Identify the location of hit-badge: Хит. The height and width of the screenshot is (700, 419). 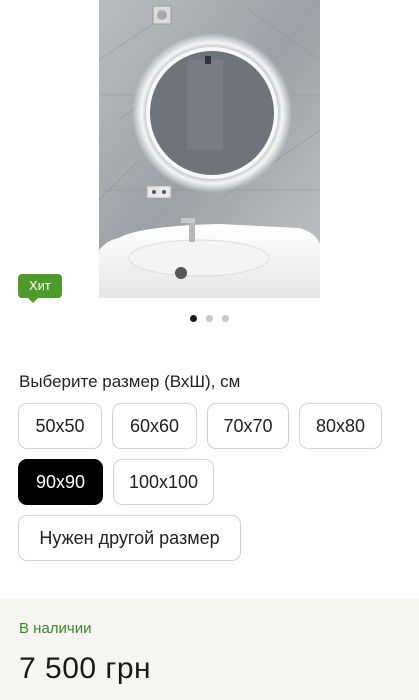
(40, 288).